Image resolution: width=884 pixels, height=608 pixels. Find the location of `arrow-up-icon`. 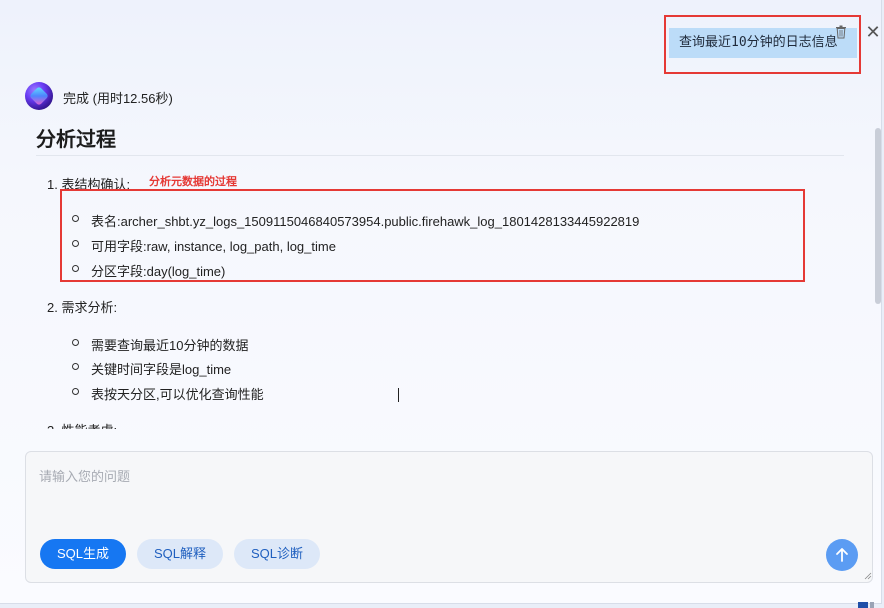

arrow-up-icon is located at coordinates (842, 555).